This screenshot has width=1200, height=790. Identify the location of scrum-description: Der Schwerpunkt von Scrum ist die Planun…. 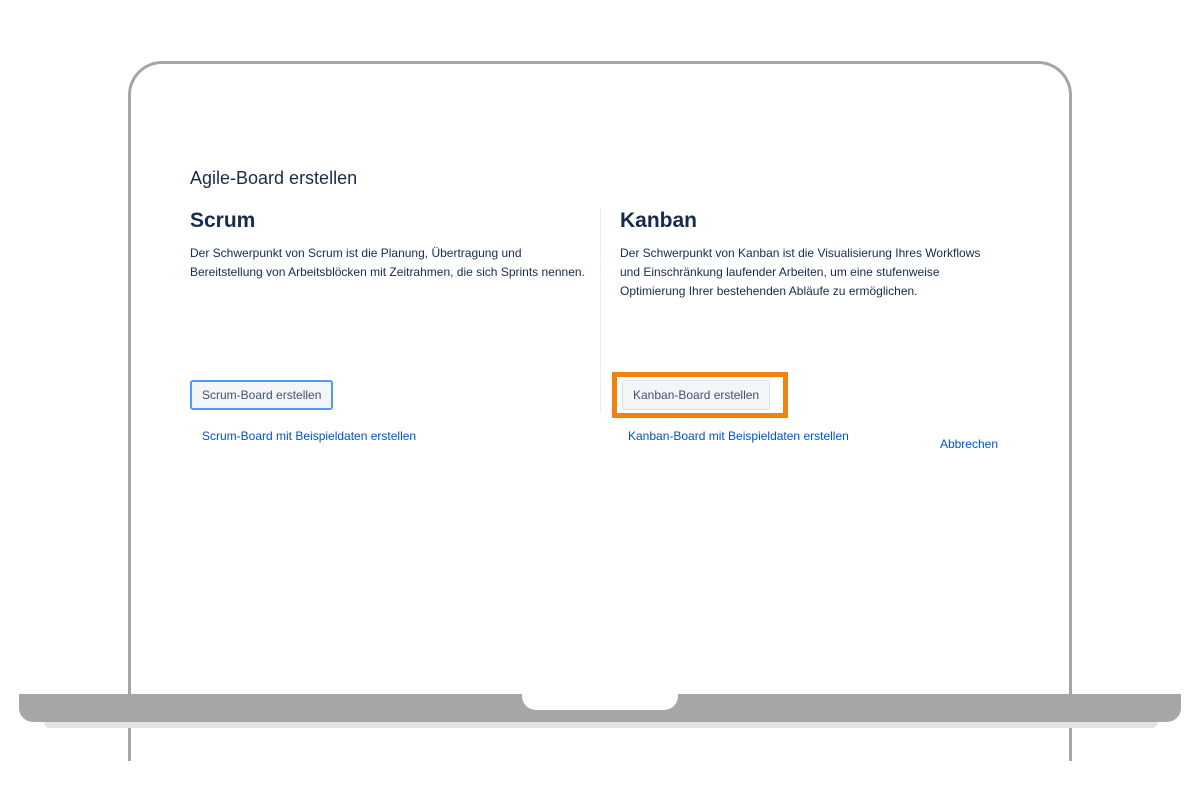
(387, 262).